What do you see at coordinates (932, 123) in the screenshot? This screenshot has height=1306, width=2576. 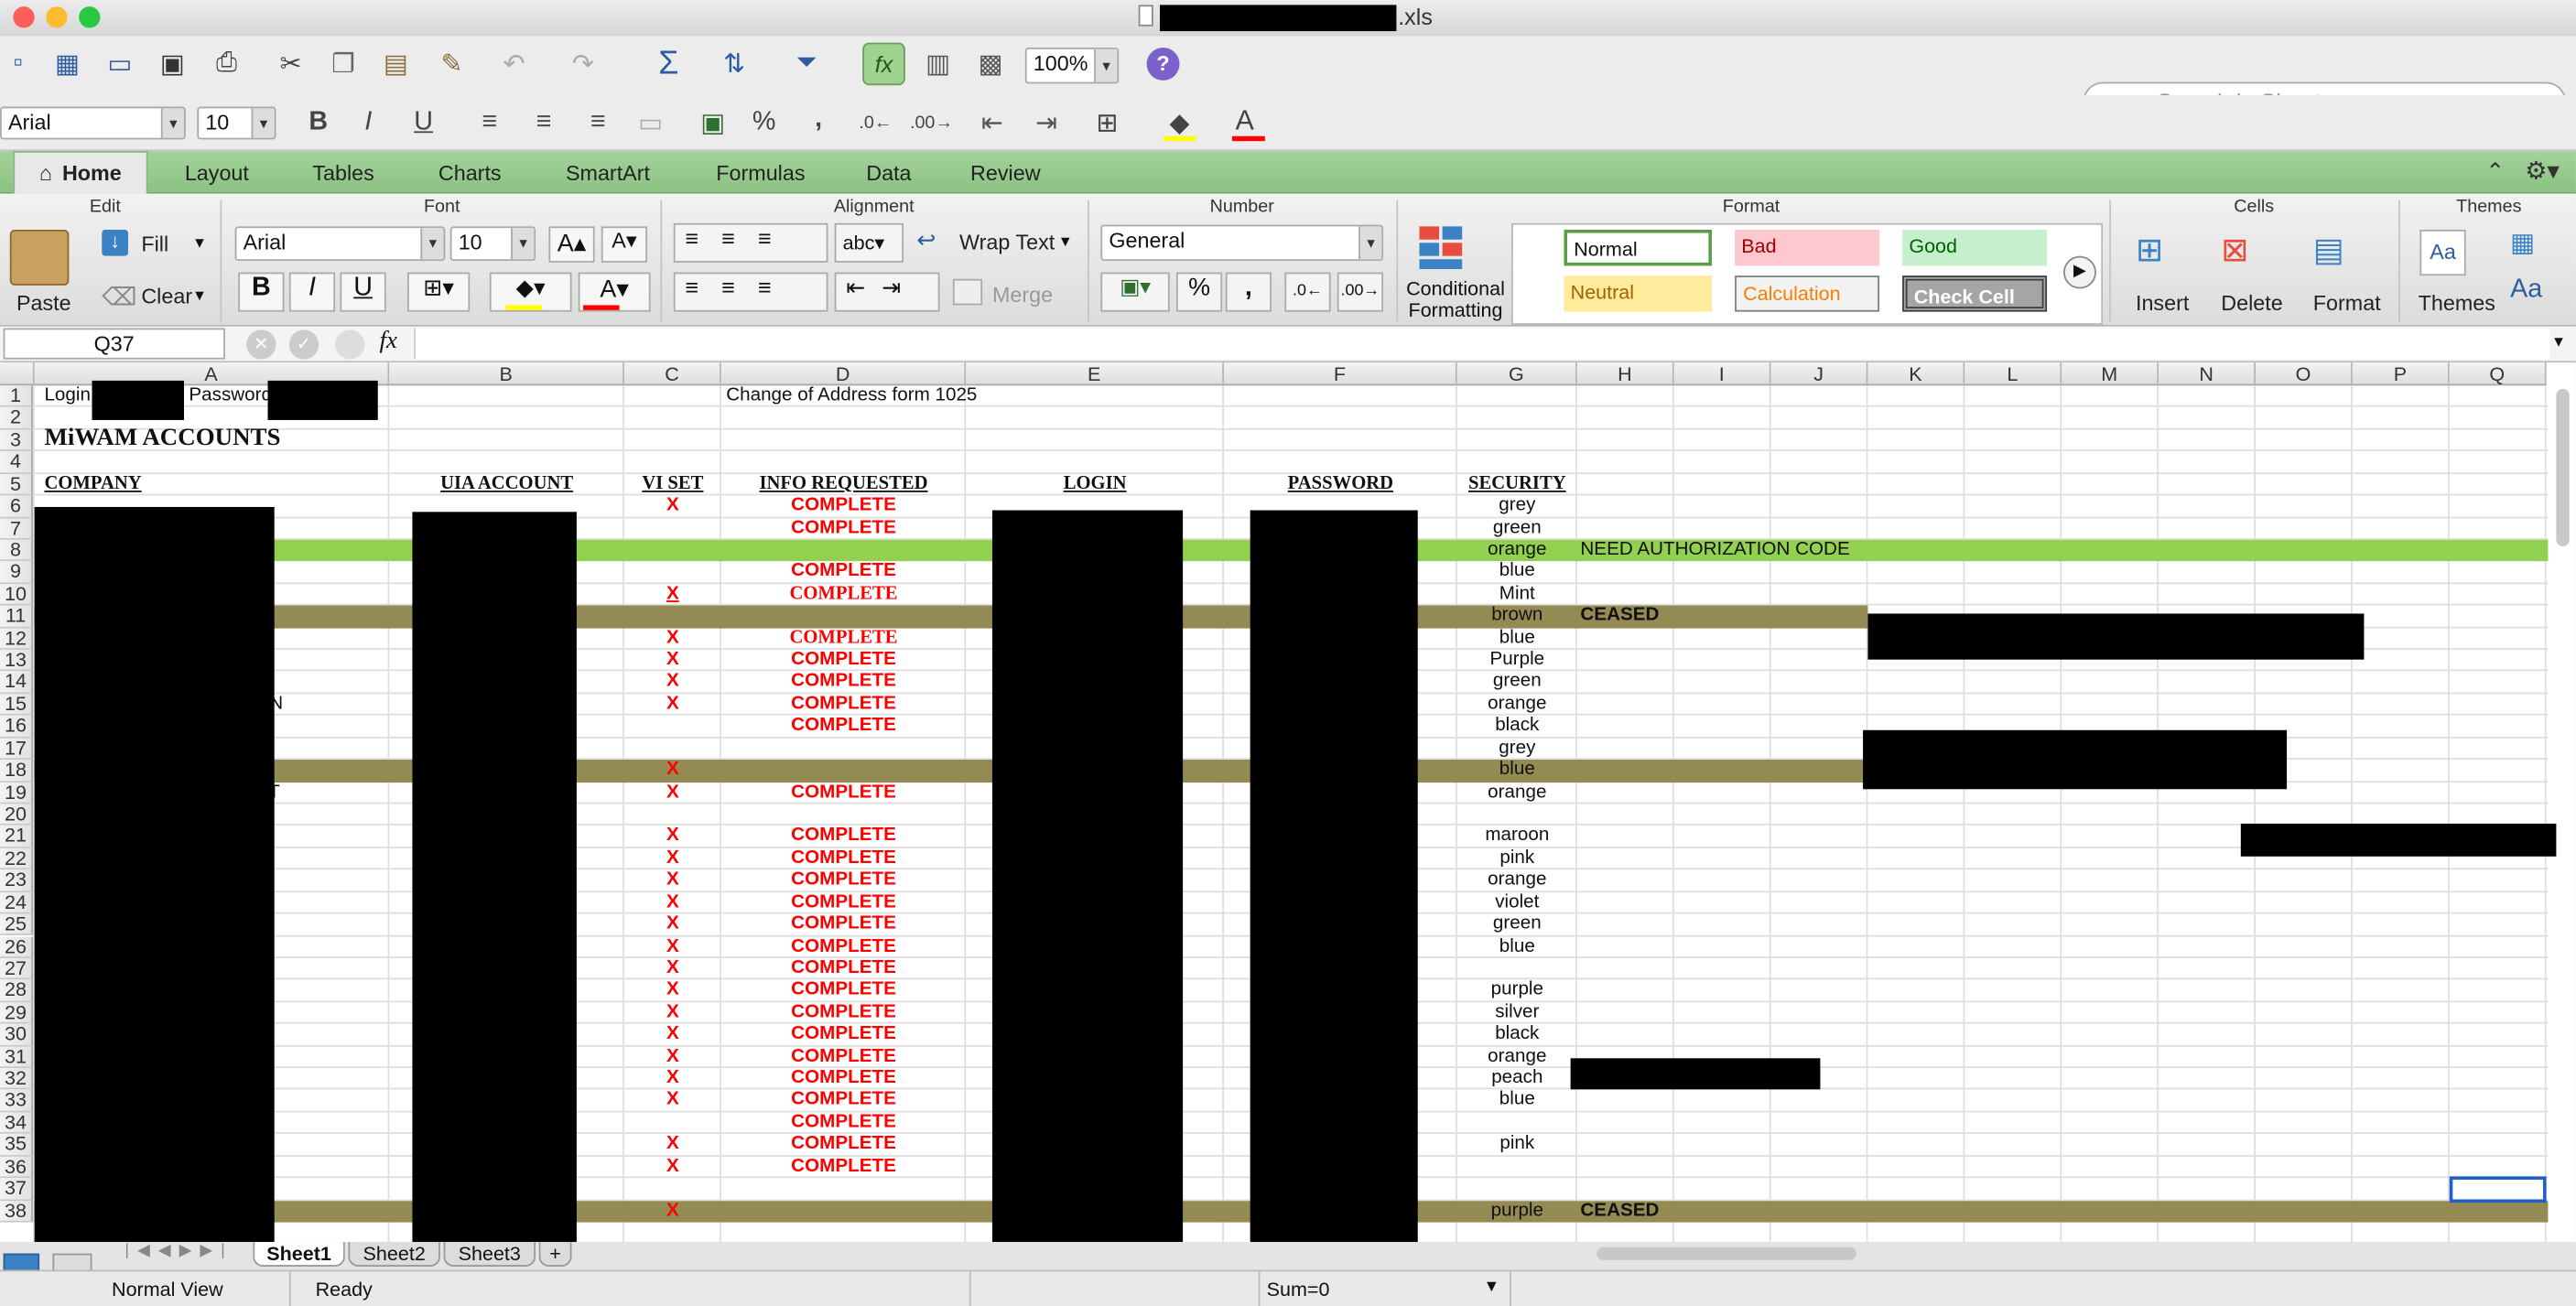 I see `decrease-decimal-icon: .00→` at bounding box center [932, 123].